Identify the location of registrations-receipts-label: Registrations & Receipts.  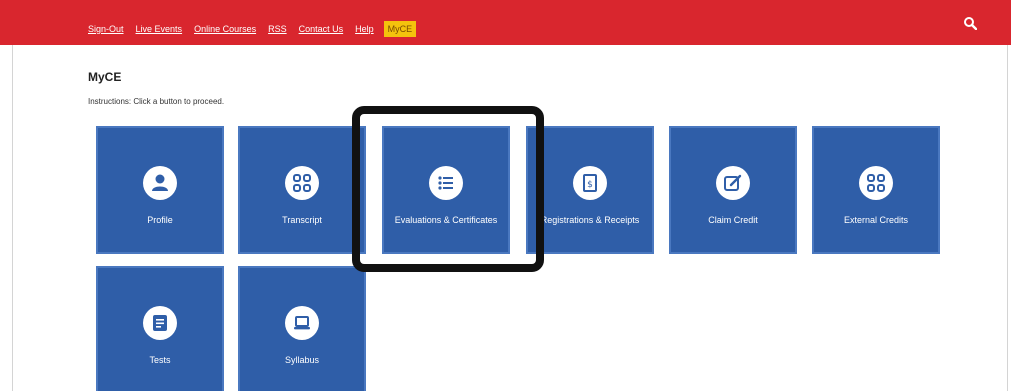
(590, 220).